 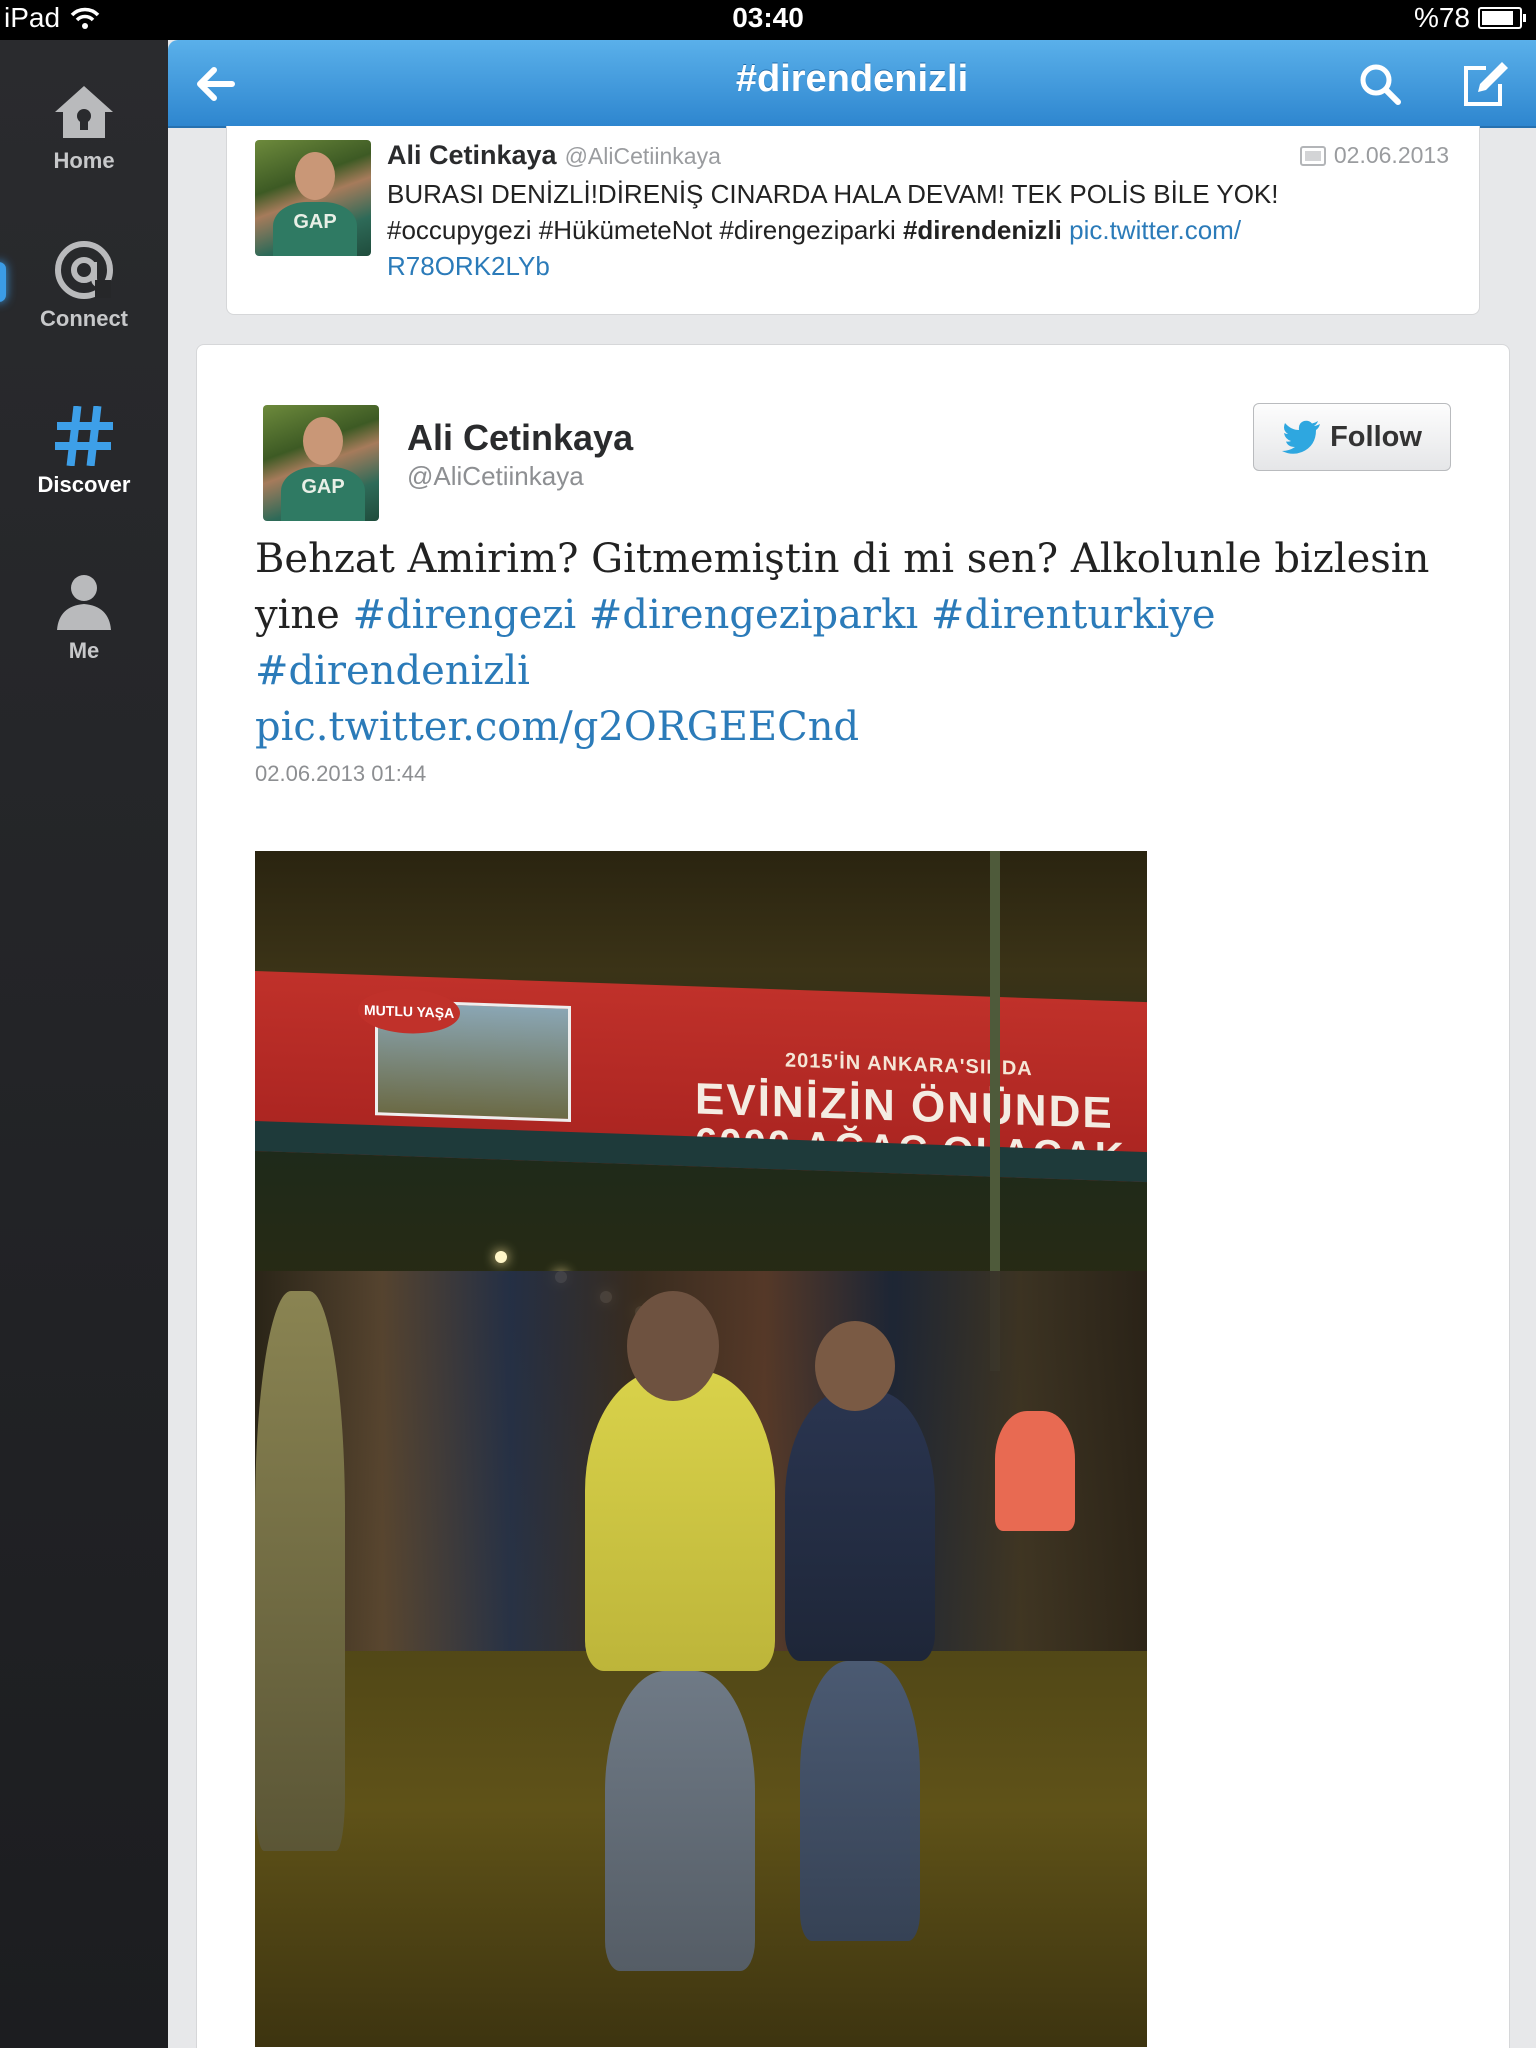 I want to click on page-title: #direndenizli, so click(x=852, y=79).